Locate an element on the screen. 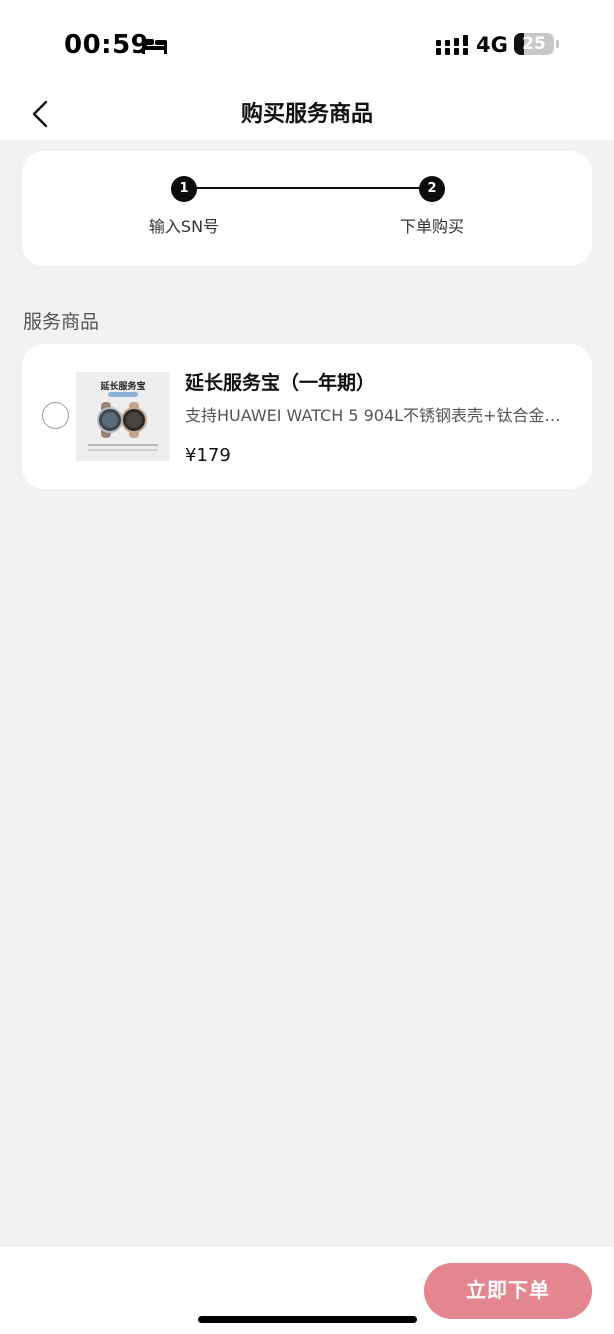 Image resolution: width=614 pixels, height=1334 pixels. product-price: ¥179 is located at coordinates (208, 455).